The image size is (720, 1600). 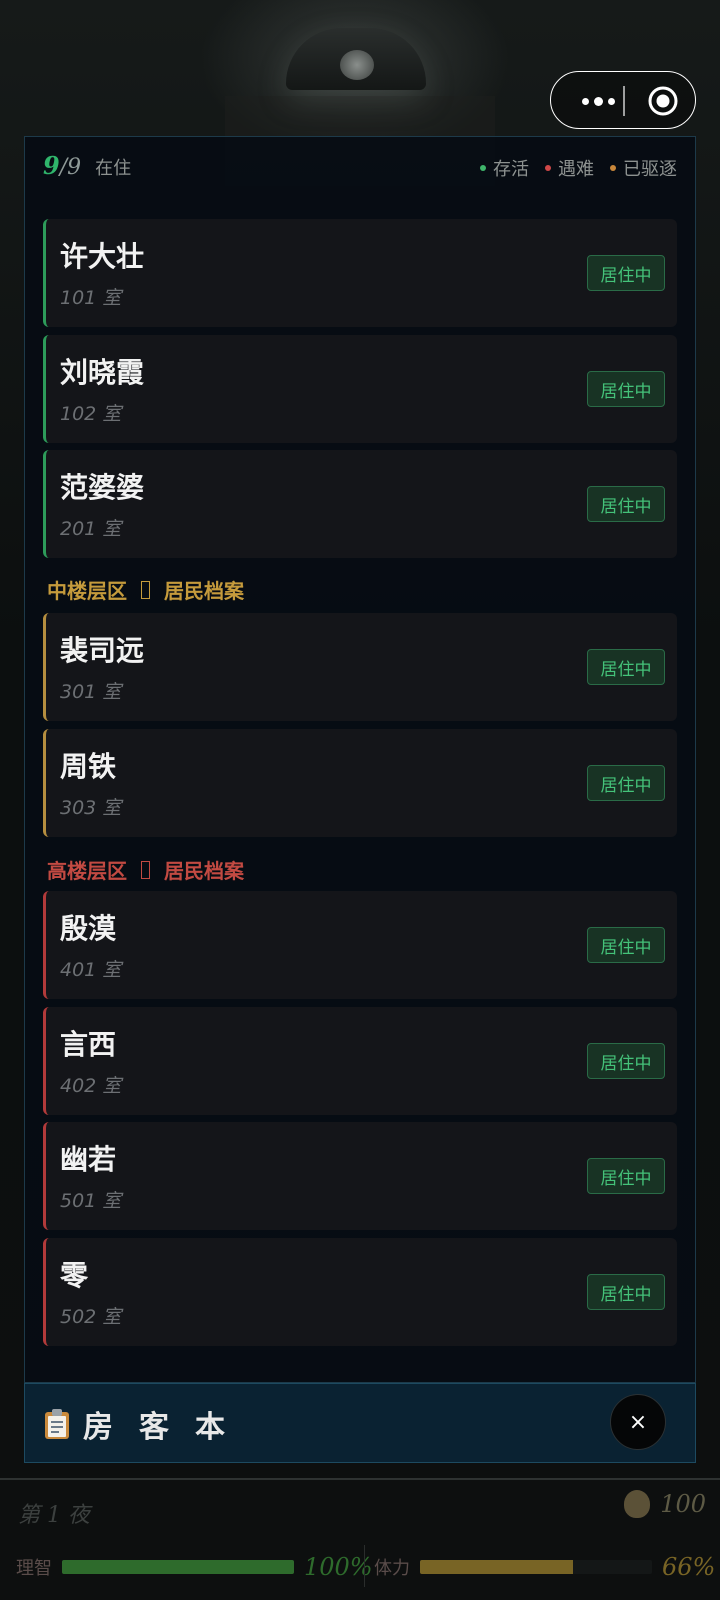 What do you see at coordinates (360, 1479) in the screenshot?
I see `hud-divider` at bounding box center [360, 1479].